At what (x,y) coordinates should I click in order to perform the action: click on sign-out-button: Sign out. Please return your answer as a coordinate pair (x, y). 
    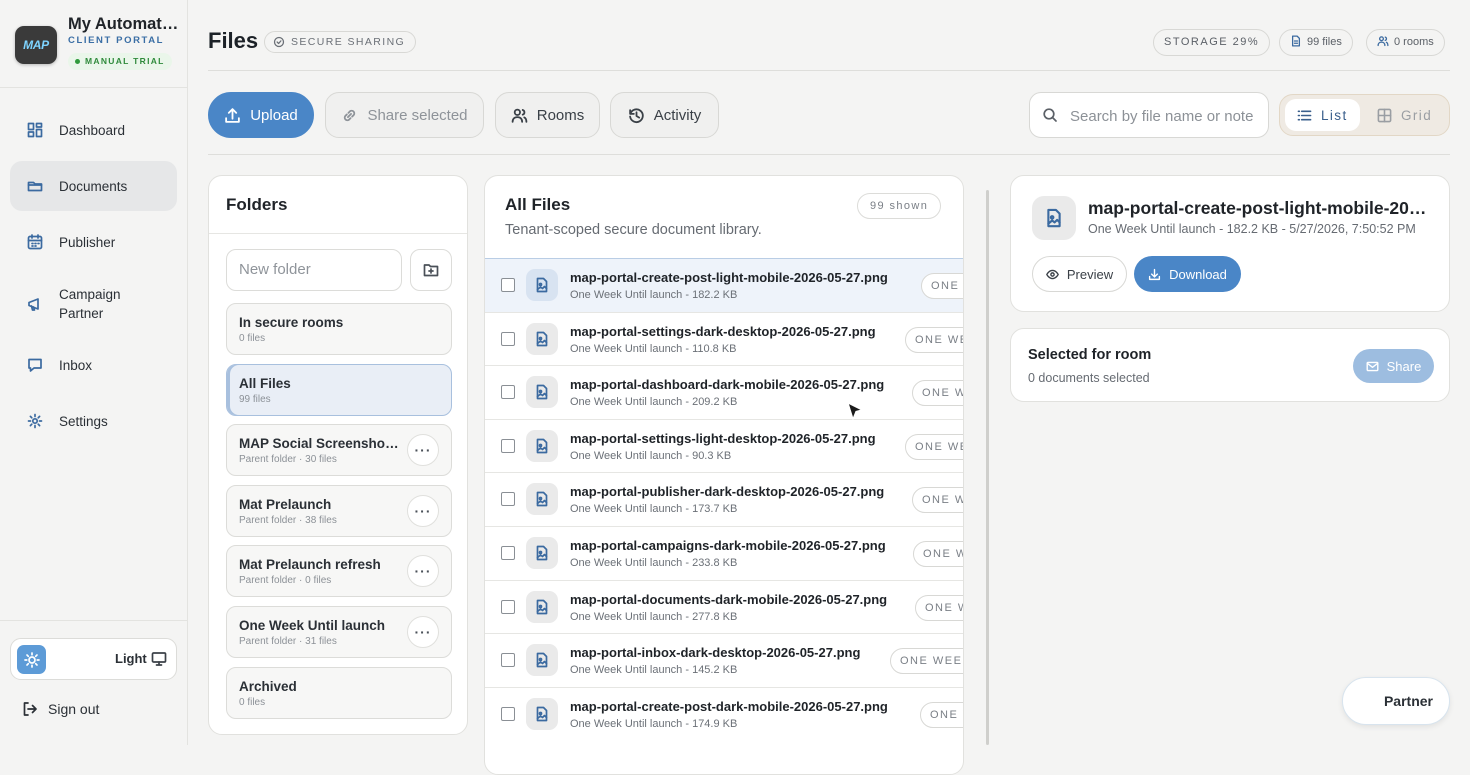
    Looking at the image, I should click on (60, 709).